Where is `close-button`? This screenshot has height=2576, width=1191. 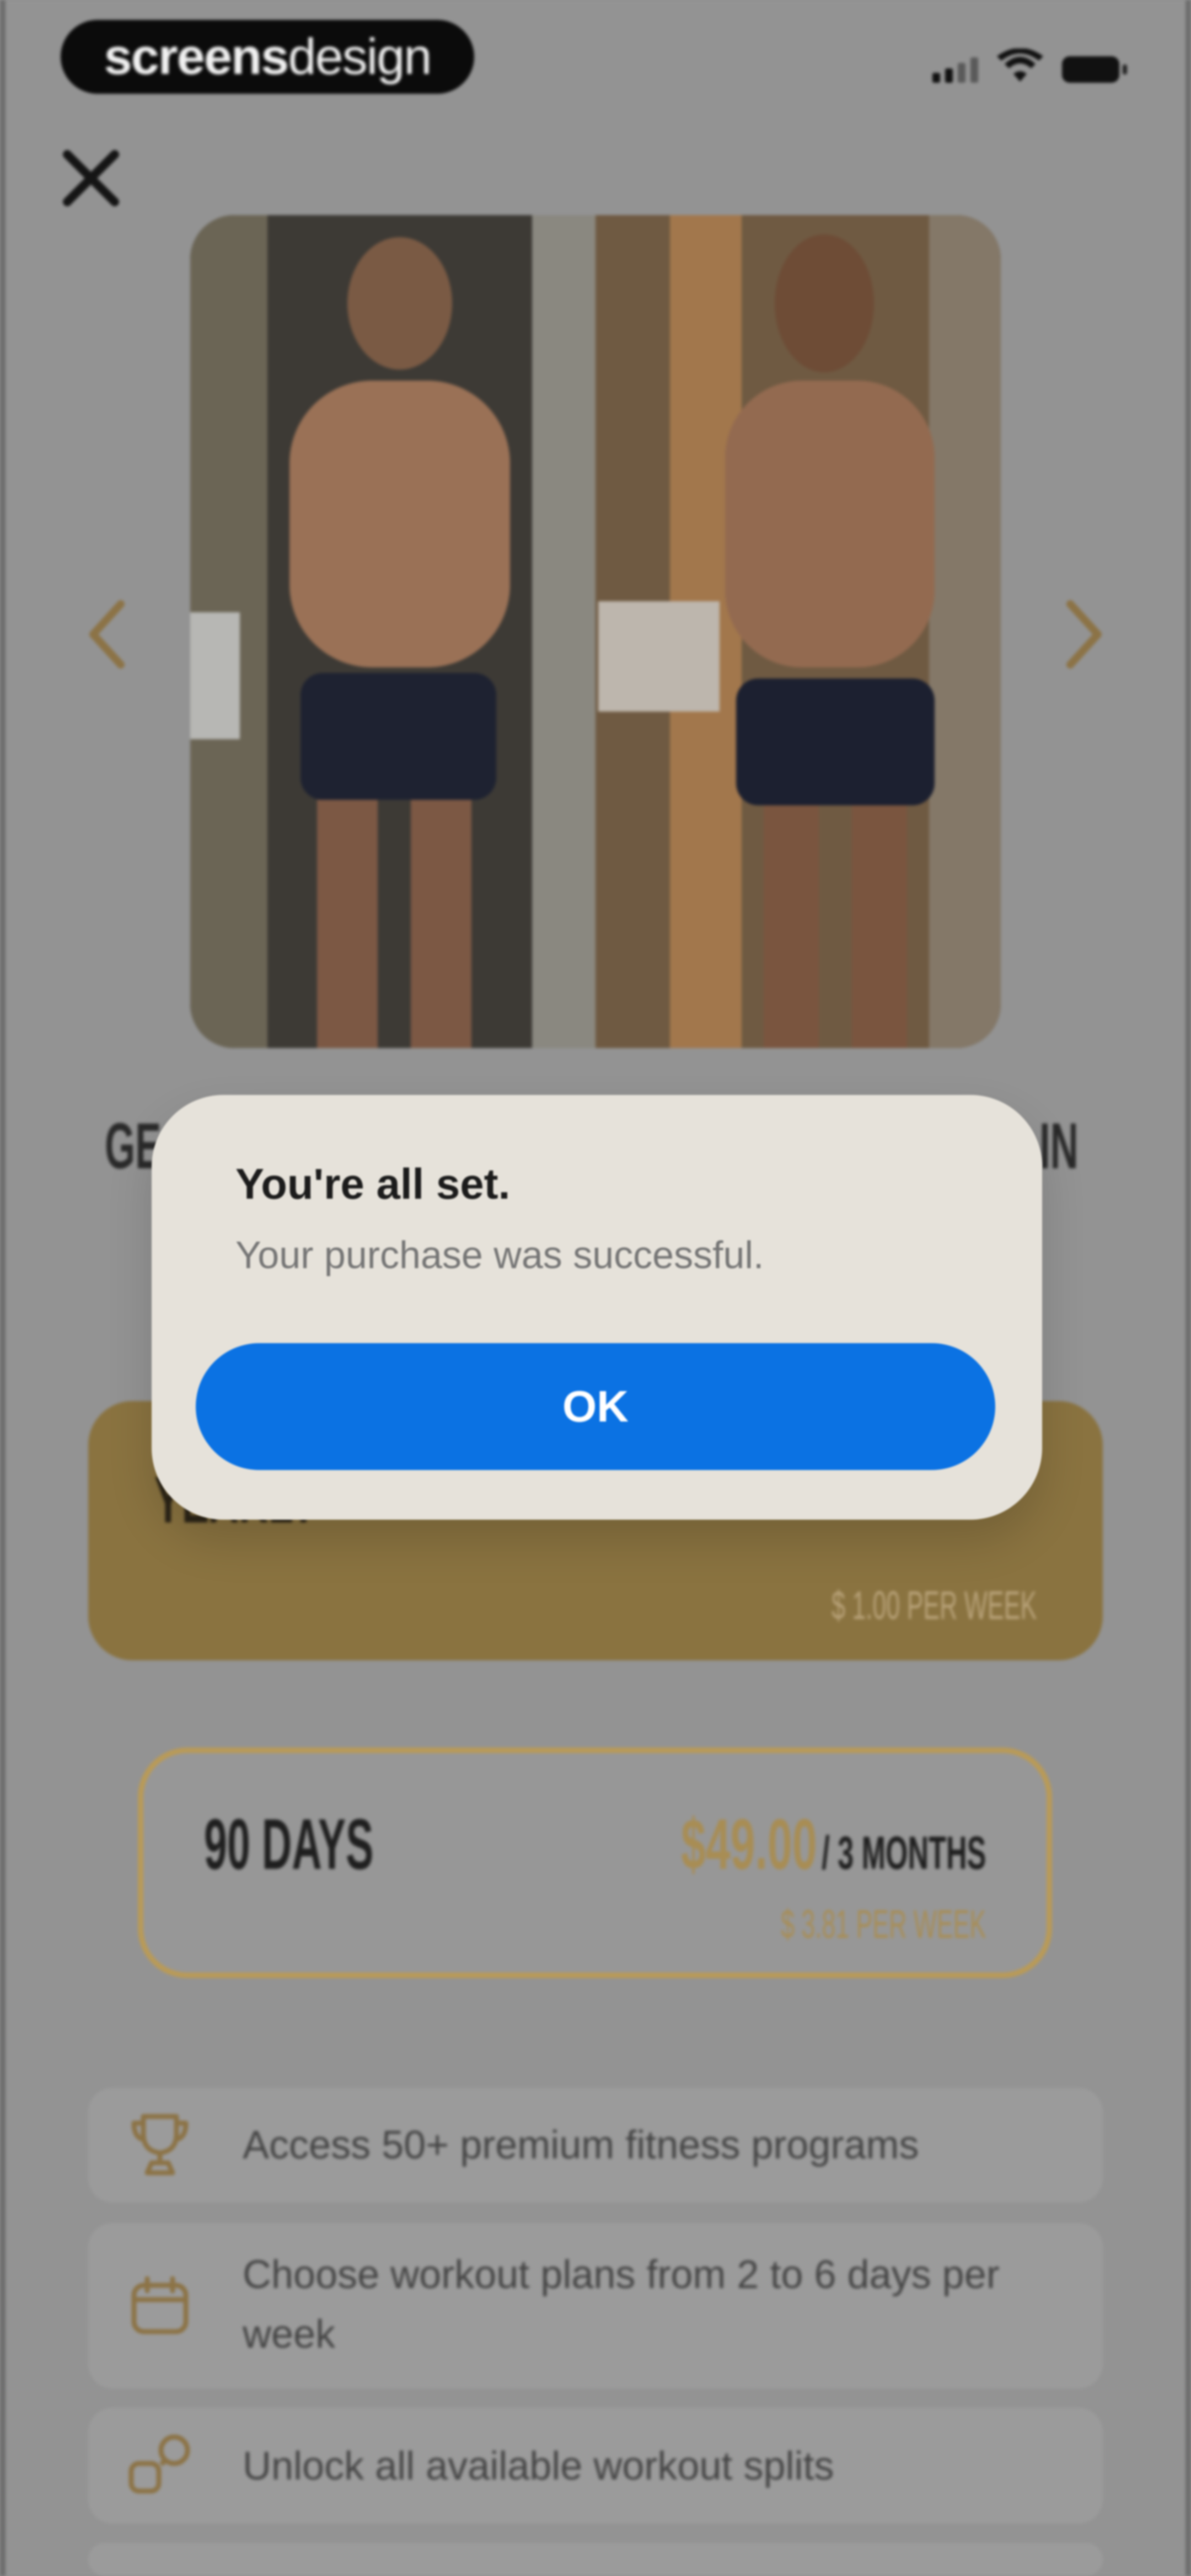 close-button is located at coordinates (91, 178).